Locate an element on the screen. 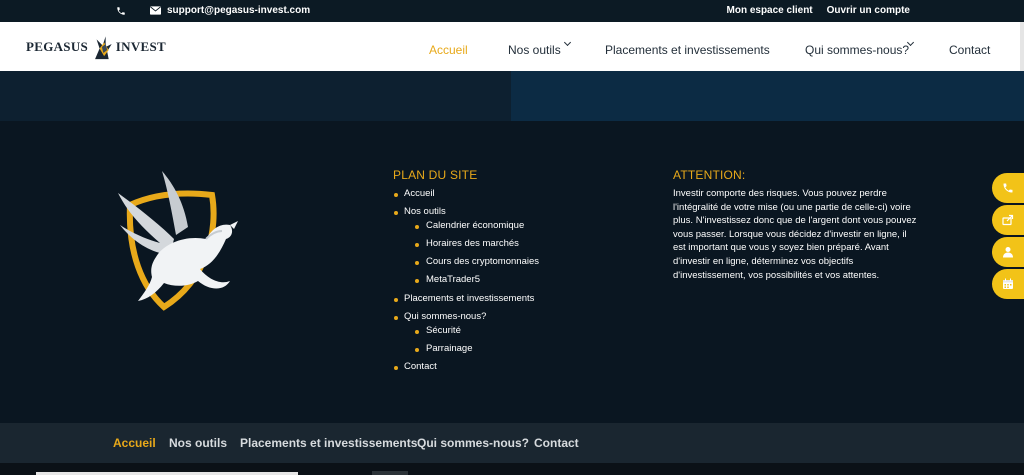  sitemap-item-securite: Sécurité is located at coordinates (443, 330).